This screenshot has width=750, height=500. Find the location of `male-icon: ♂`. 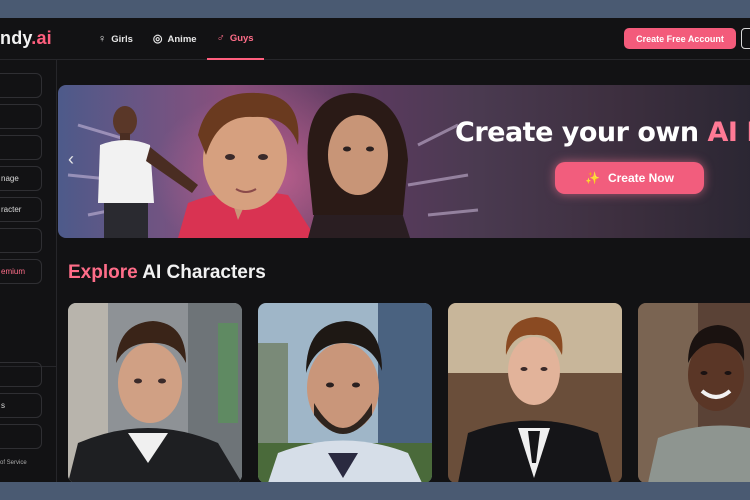

male-icon: ♂ is located at coordinates (220, 37).